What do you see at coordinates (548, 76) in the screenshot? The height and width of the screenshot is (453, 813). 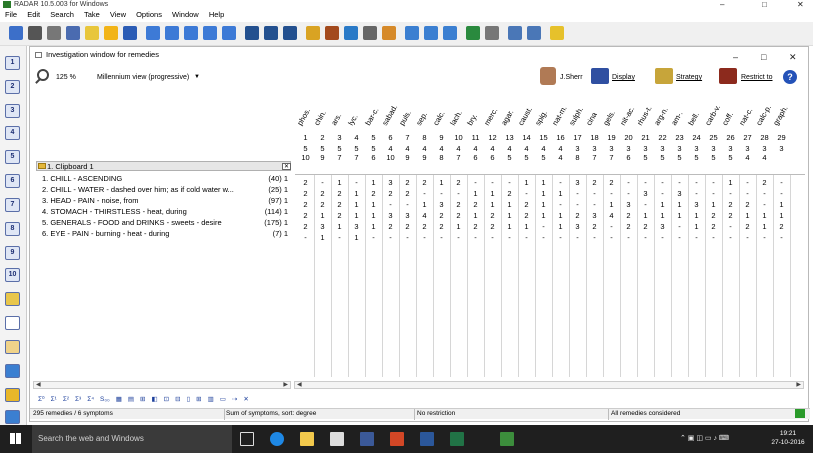 I see `avatar` at bounding box center [548, 76].